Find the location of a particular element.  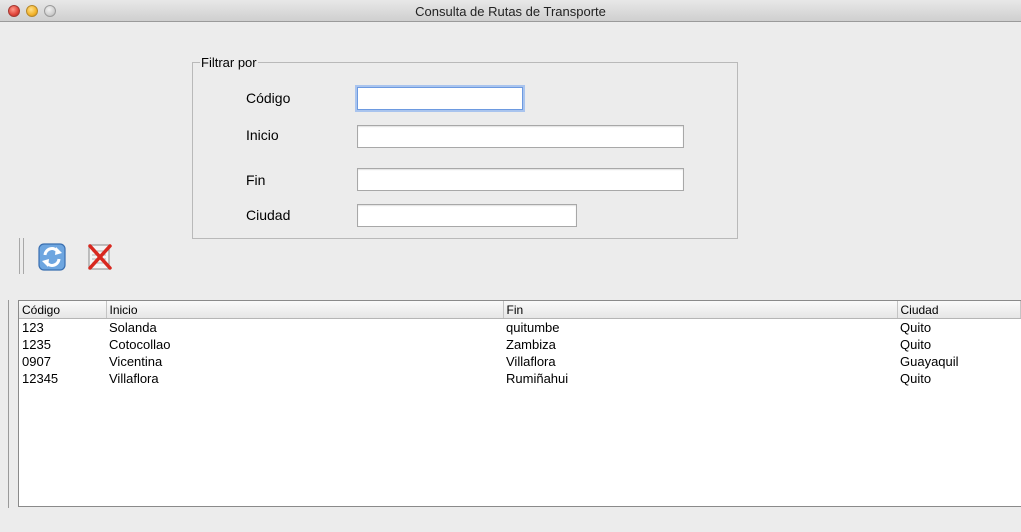

cell-fin: Villaflora is located at coordinates (531, 361).